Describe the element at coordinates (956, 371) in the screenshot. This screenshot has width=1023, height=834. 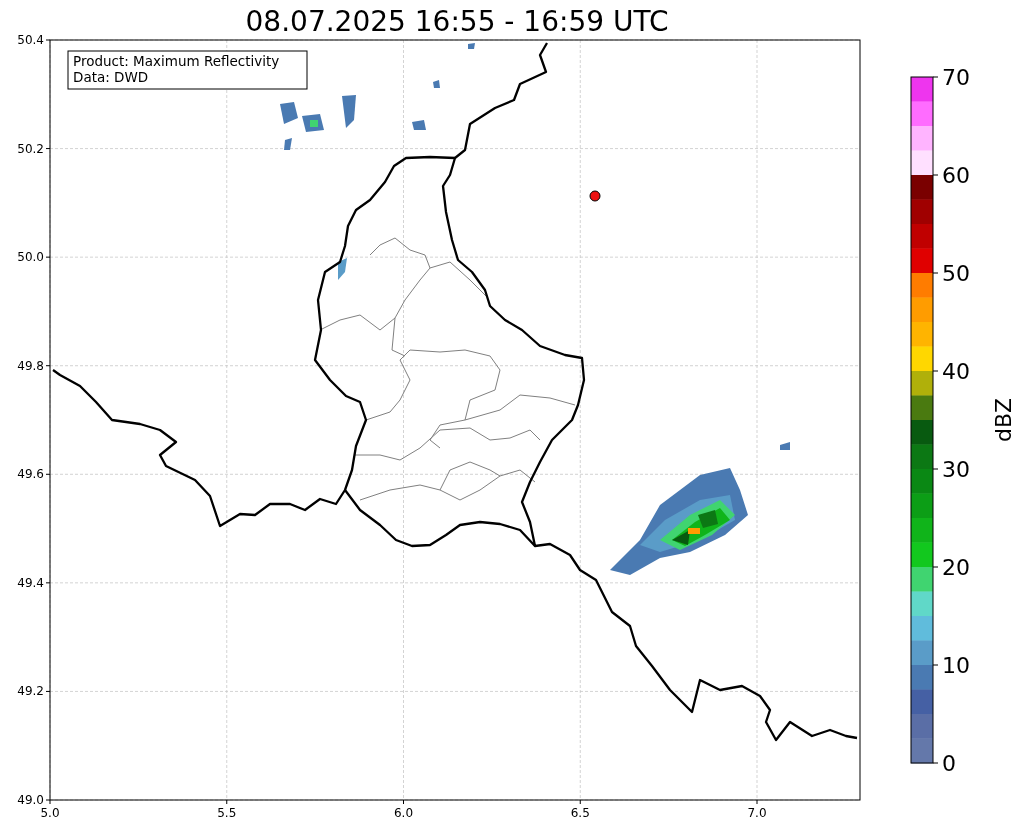
I see `colorbar-tick-label: 40` at that location.